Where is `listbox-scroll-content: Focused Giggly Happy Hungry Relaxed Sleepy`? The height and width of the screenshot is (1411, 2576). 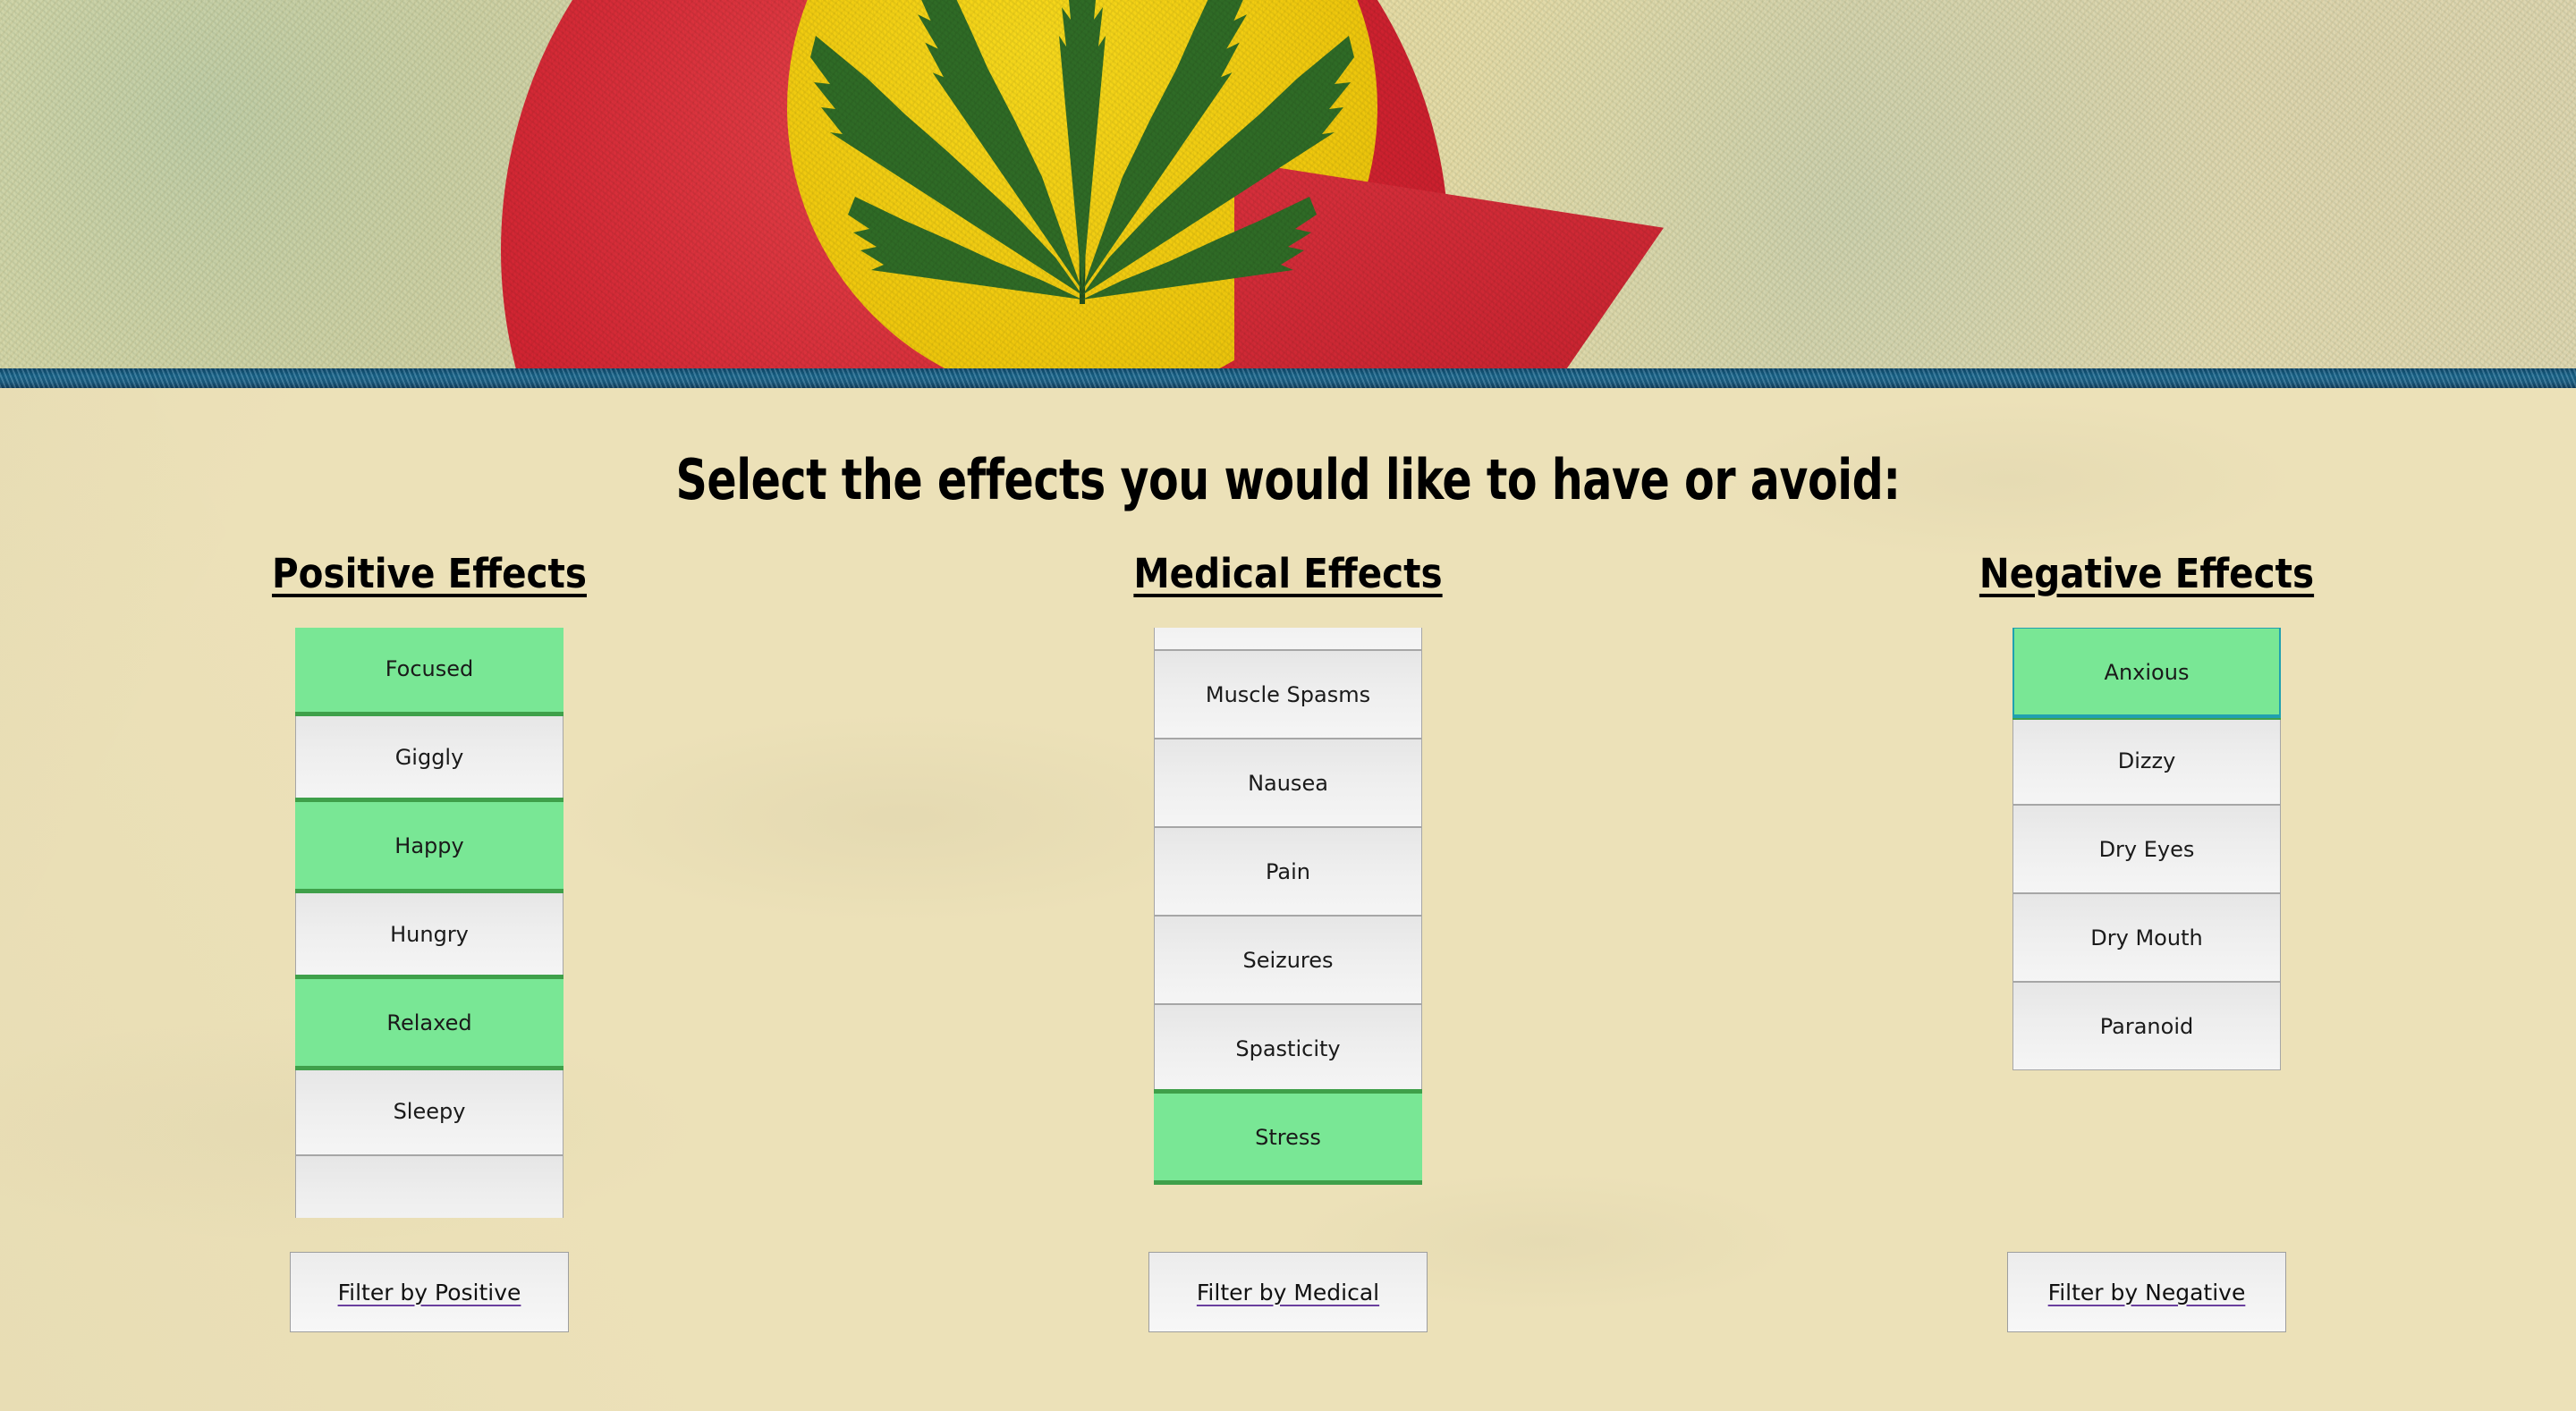 listbox-scroll-content: Focused Giggly Happy Hungry Relaxed Sleepy is located at coordinates (429, 923).